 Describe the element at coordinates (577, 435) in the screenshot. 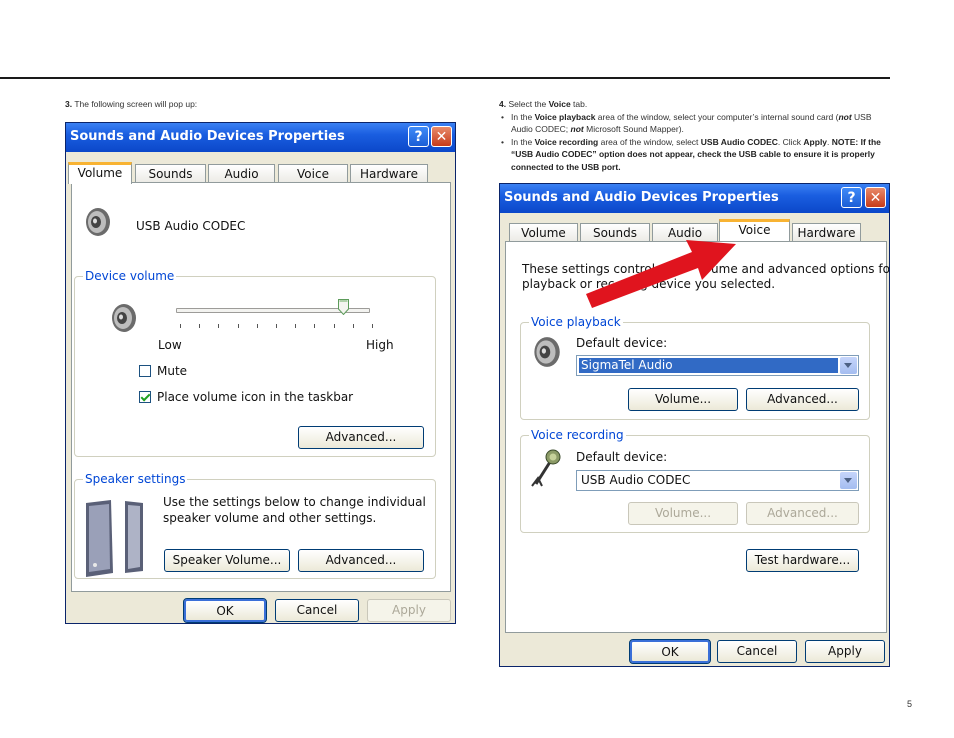

I see `voice-recording-label: Voice recording` at that location.